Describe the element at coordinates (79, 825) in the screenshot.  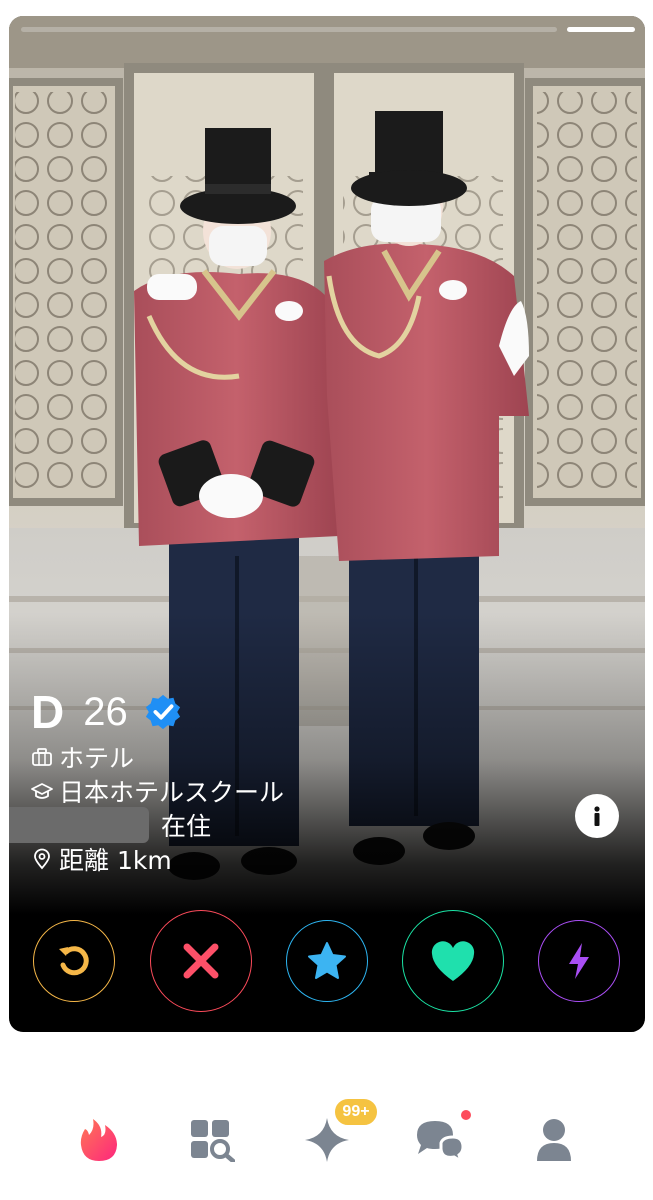
I see `redacted-city` at that location.